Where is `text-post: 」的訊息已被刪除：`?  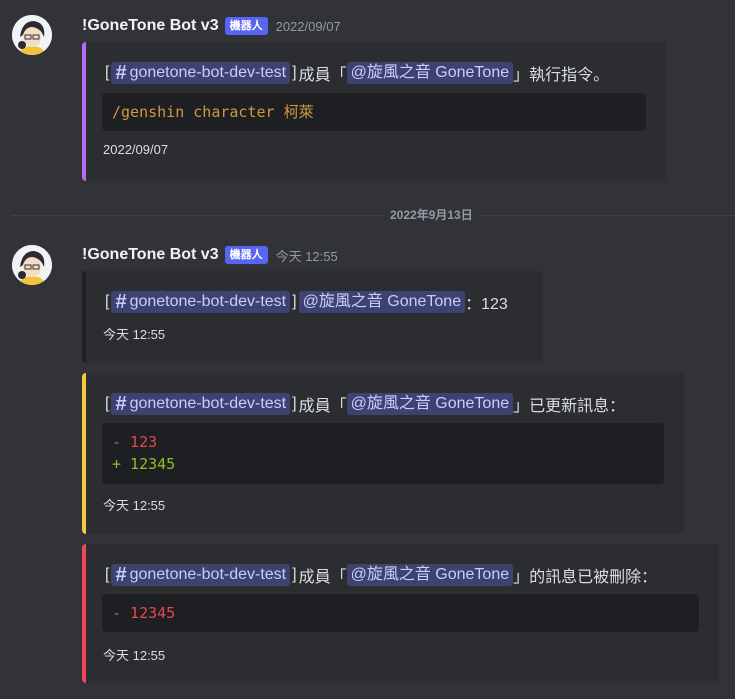 text-post: 」的訊息已被刪除： is located at coordinates (585, 577).